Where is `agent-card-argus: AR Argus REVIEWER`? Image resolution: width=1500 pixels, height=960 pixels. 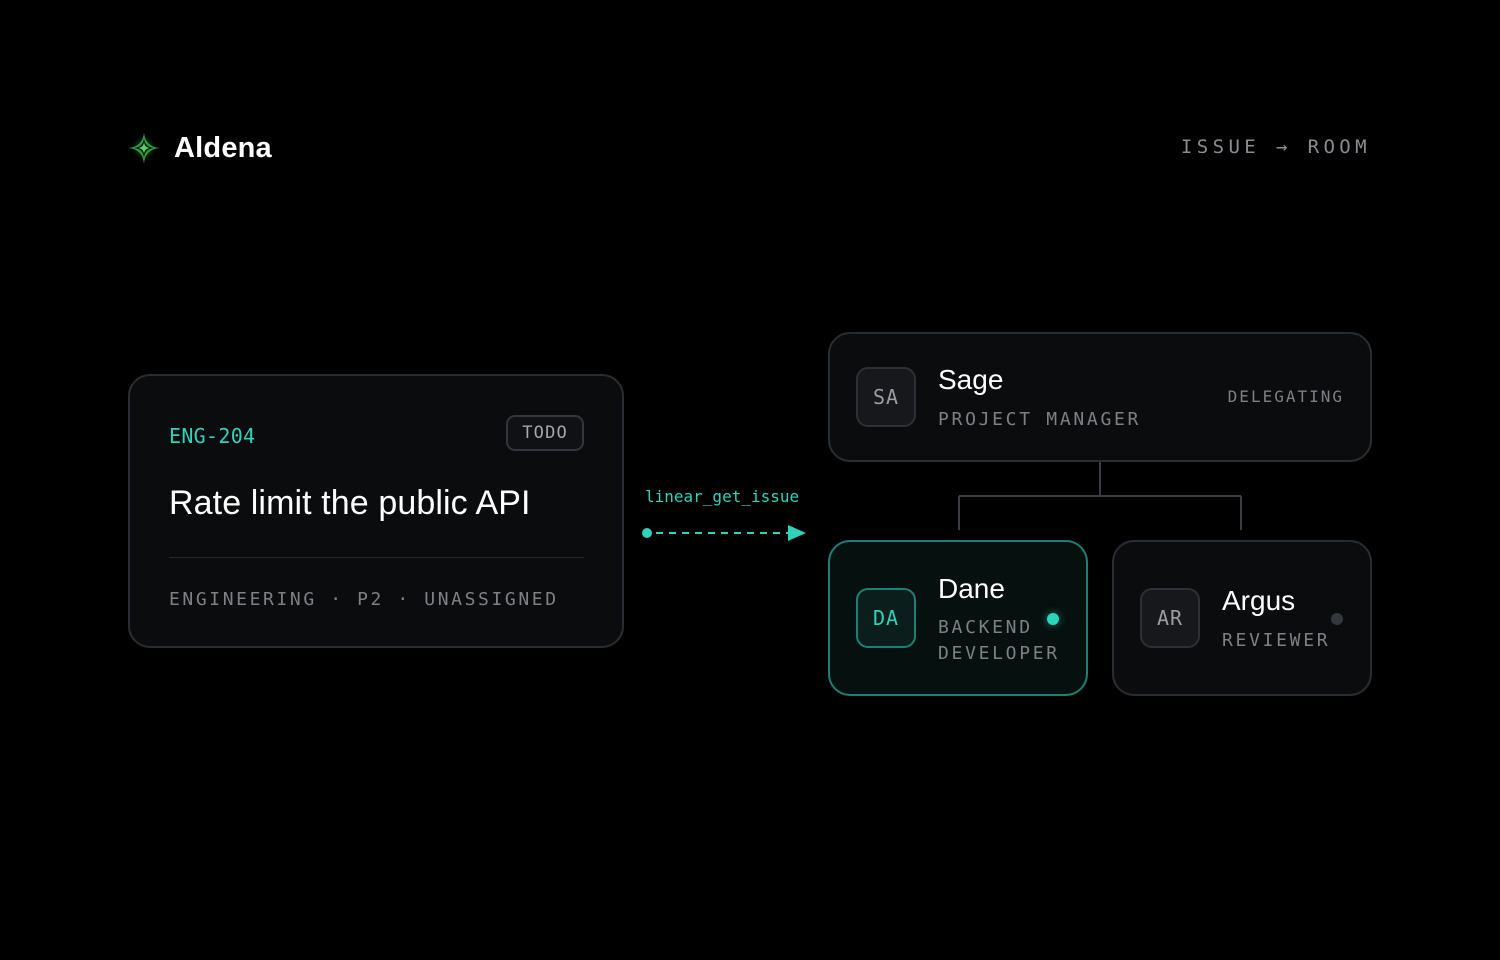
agent-card-argus: AR Argus REVIEWER is located at coordinates (1242, 618).